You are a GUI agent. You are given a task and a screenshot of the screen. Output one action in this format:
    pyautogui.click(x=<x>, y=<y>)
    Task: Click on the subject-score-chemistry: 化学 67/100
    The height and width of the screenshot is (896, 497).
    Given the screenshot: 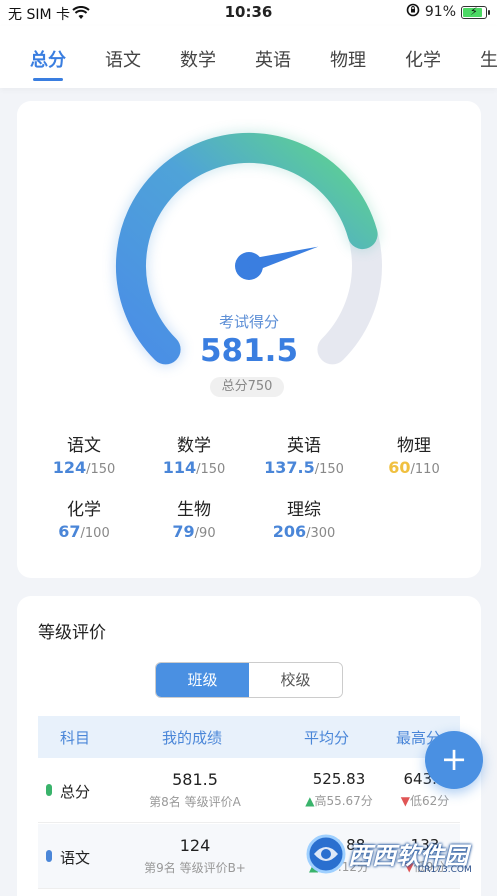 What is the action you would take?
    pyautogui.click(x=84, y=518)
    